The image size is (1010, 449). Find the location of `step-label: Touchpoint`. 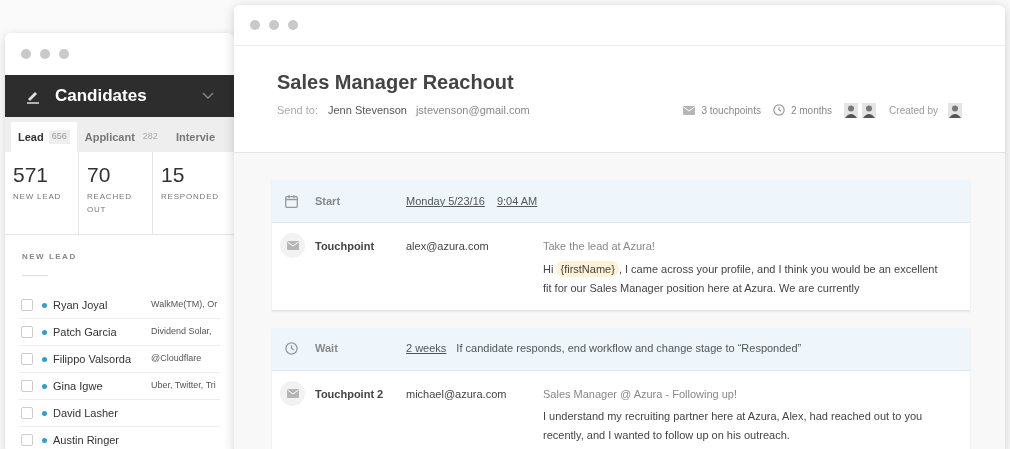

step-label: Touchpoint is located at coordinates (345, 246).